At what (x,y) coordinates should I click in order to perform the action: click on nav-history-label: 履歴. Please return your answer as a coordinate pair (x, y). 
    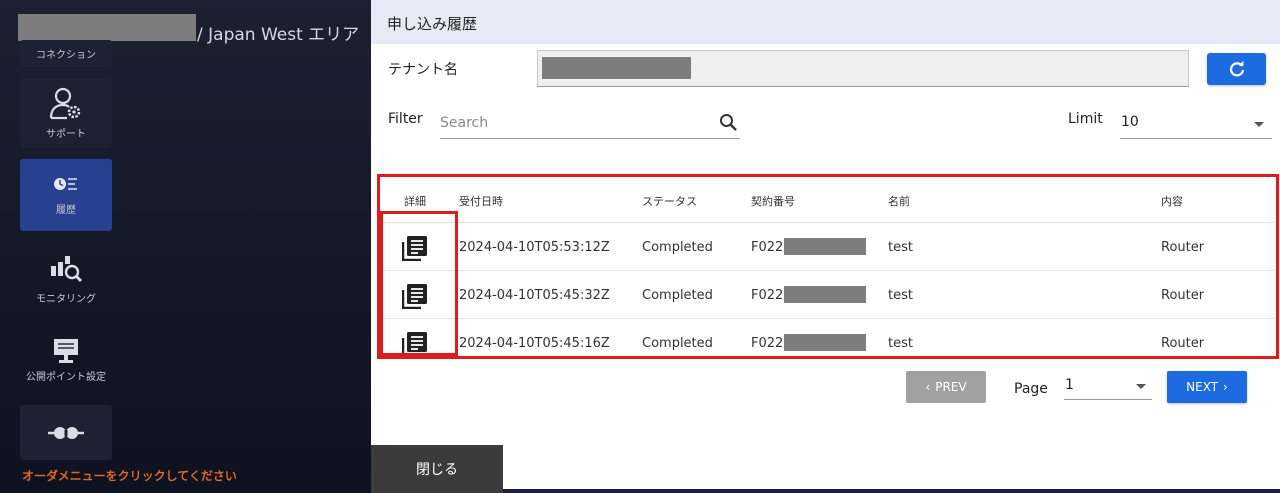
    Looking at the image, I should click on (66, 210).